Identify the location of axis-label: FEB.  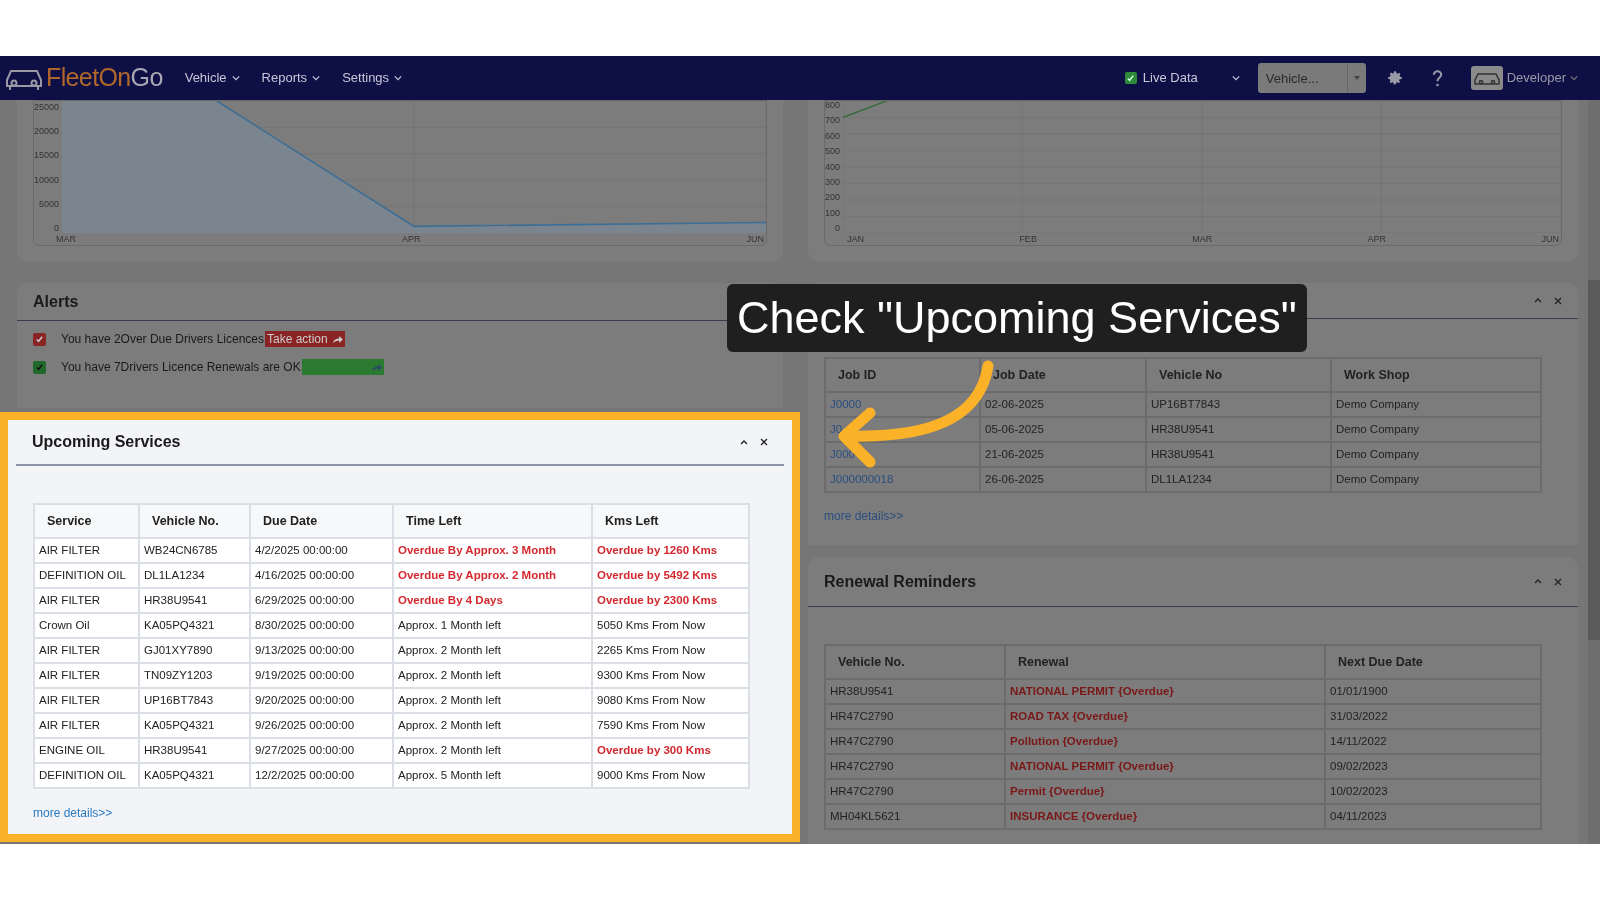
(1028, 239).